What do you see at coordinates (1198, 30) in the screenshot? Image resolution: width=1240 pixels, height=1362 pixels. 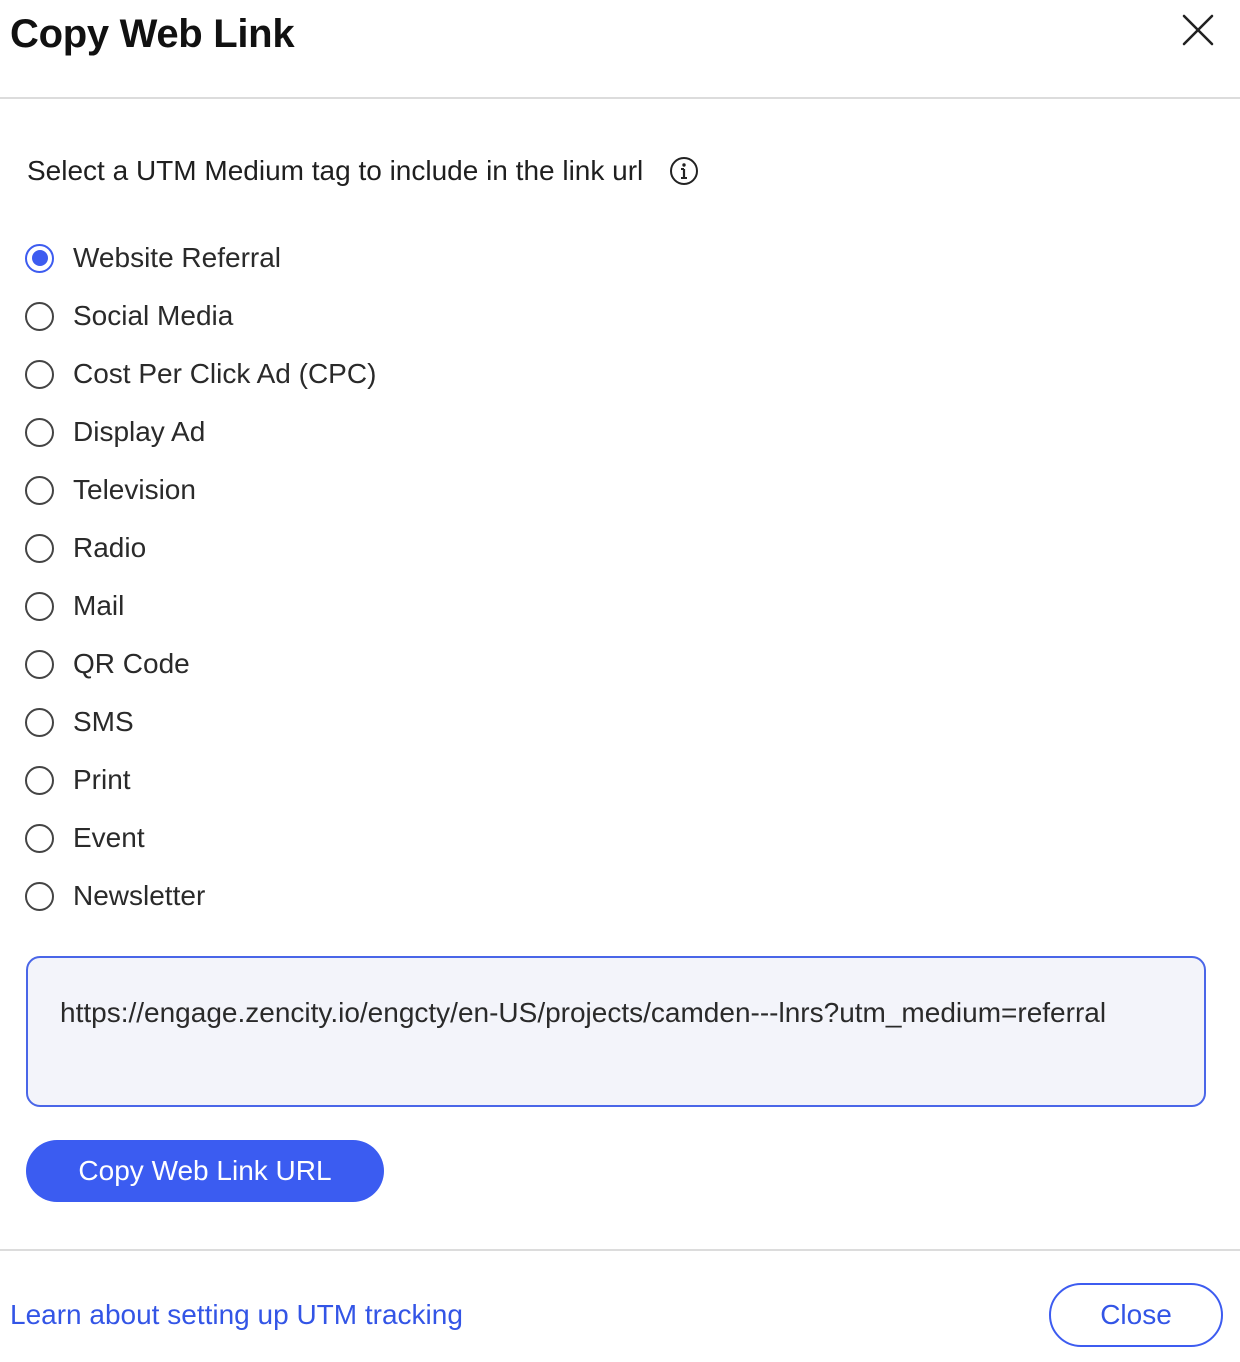 I see `close-icon` at bounding box center [1198, 30].